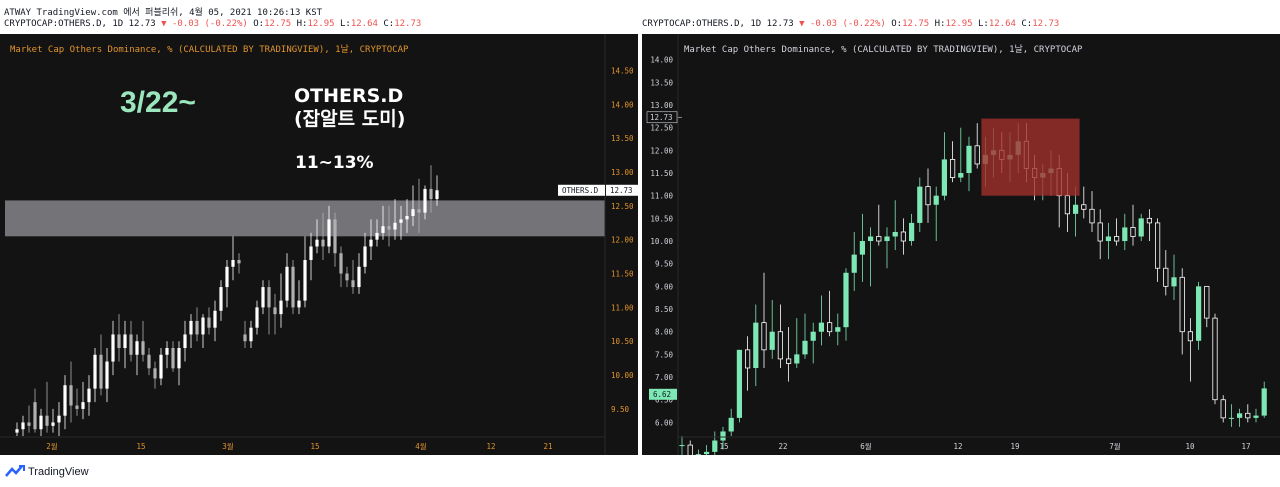  I want to click on left-h-label: H:, so click(302, 24).